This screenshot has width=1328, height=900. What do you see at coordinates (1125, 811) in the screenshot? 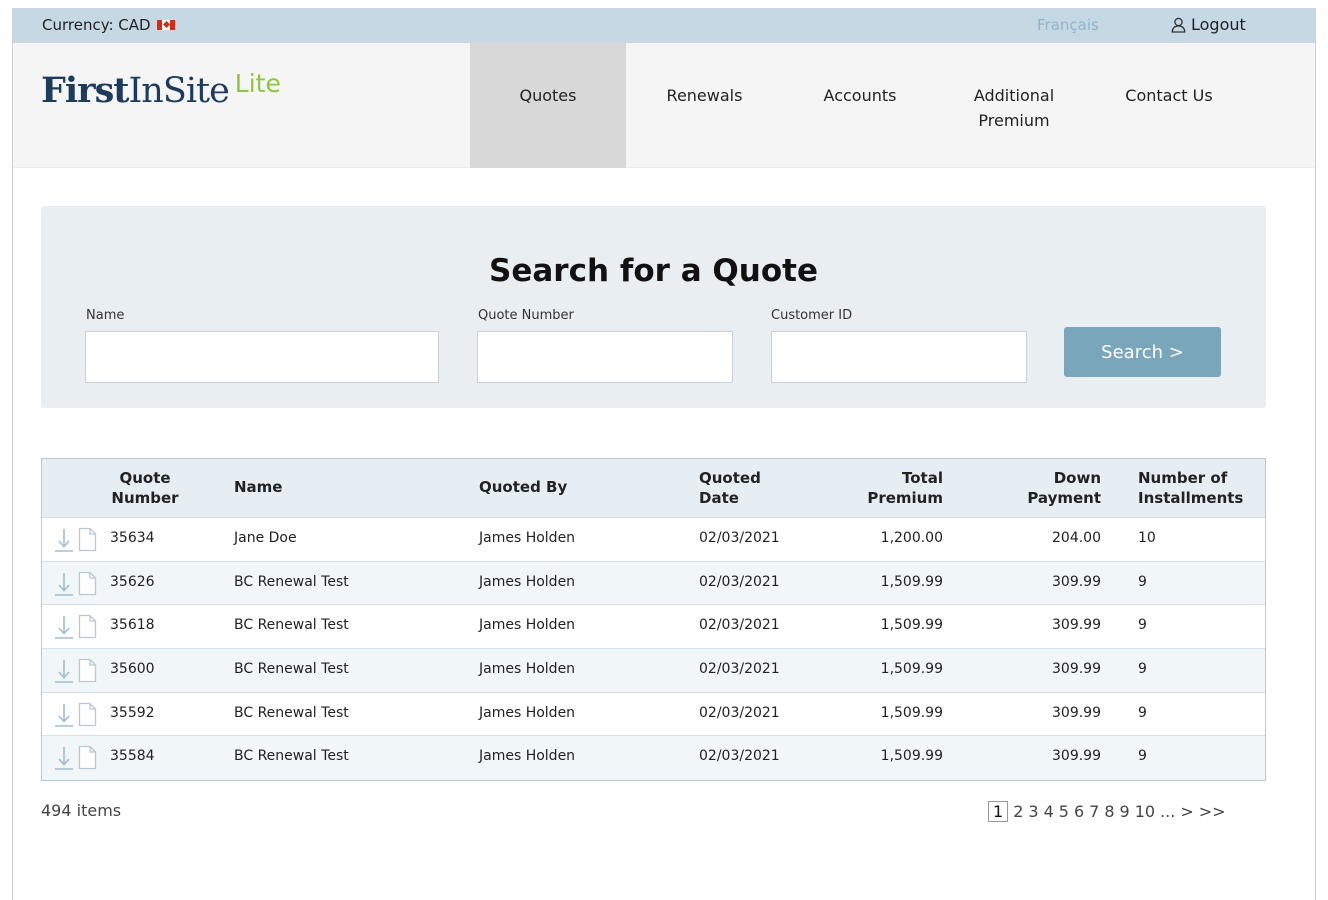
I see `pagination-link: 9` at bounding box center [1125, 811].